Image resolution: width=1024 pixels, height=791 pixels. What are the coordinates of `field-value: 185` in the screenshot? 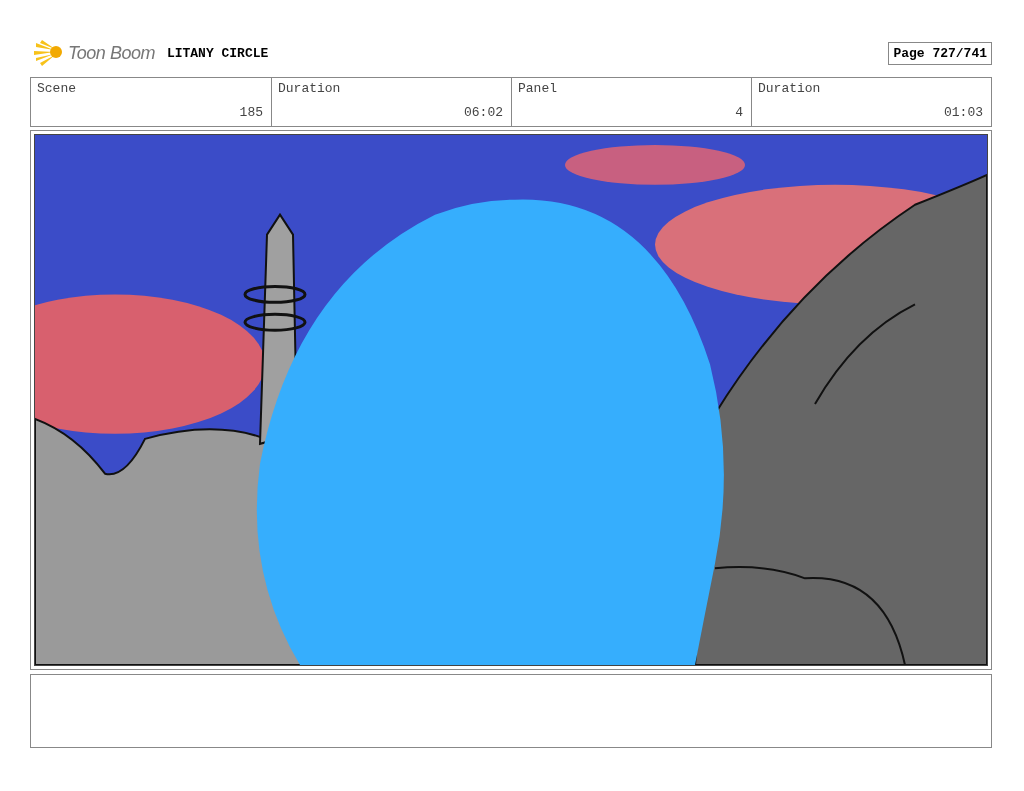 It's located at (250, 112).